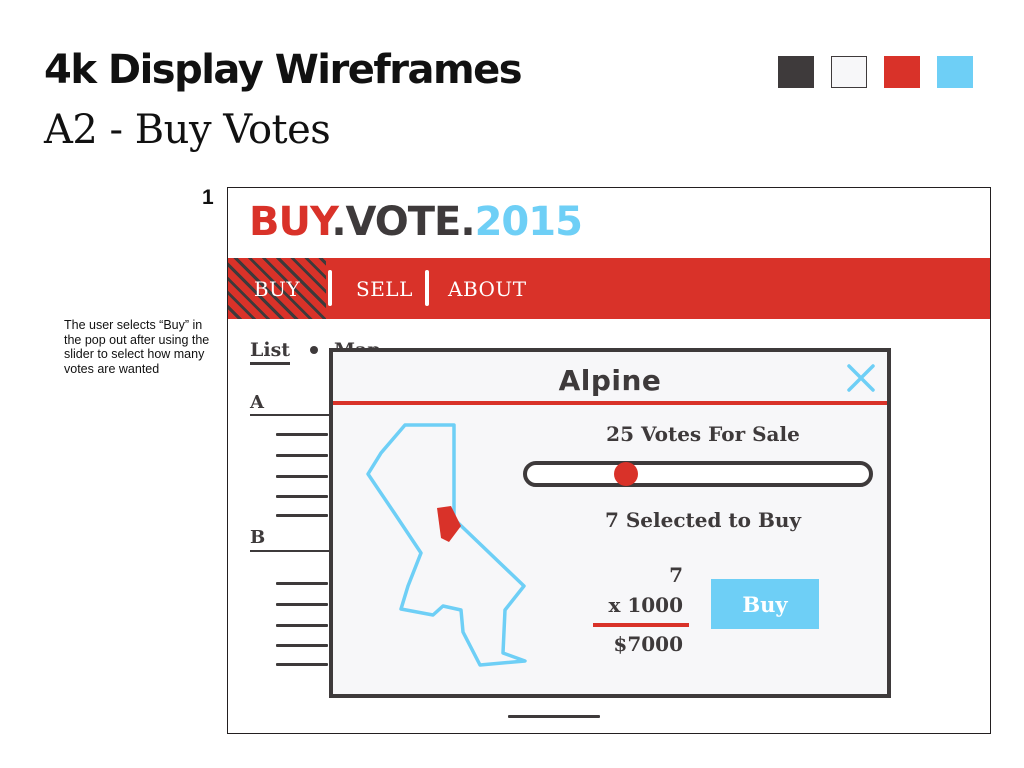  I want to click on logo-vote: .VOTE., so click(403, 222).